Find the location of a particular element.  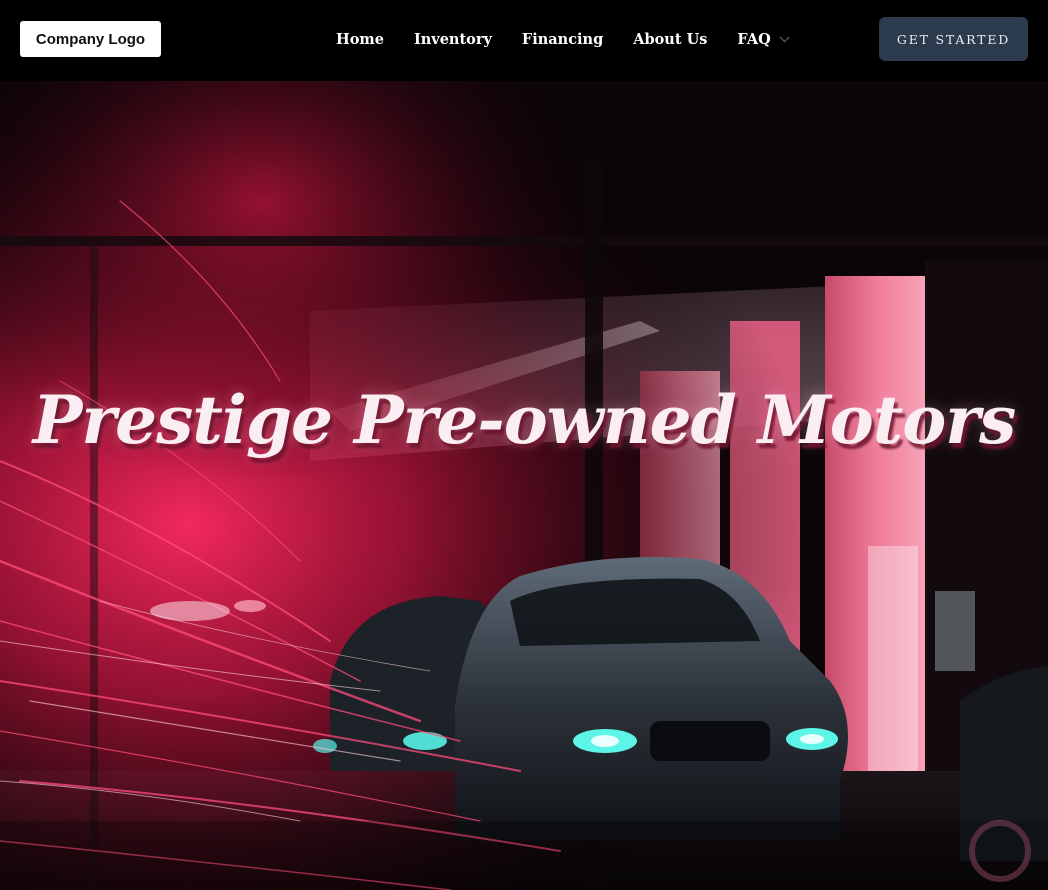

nav-home-label: Home is located at coordinates (360, 39).